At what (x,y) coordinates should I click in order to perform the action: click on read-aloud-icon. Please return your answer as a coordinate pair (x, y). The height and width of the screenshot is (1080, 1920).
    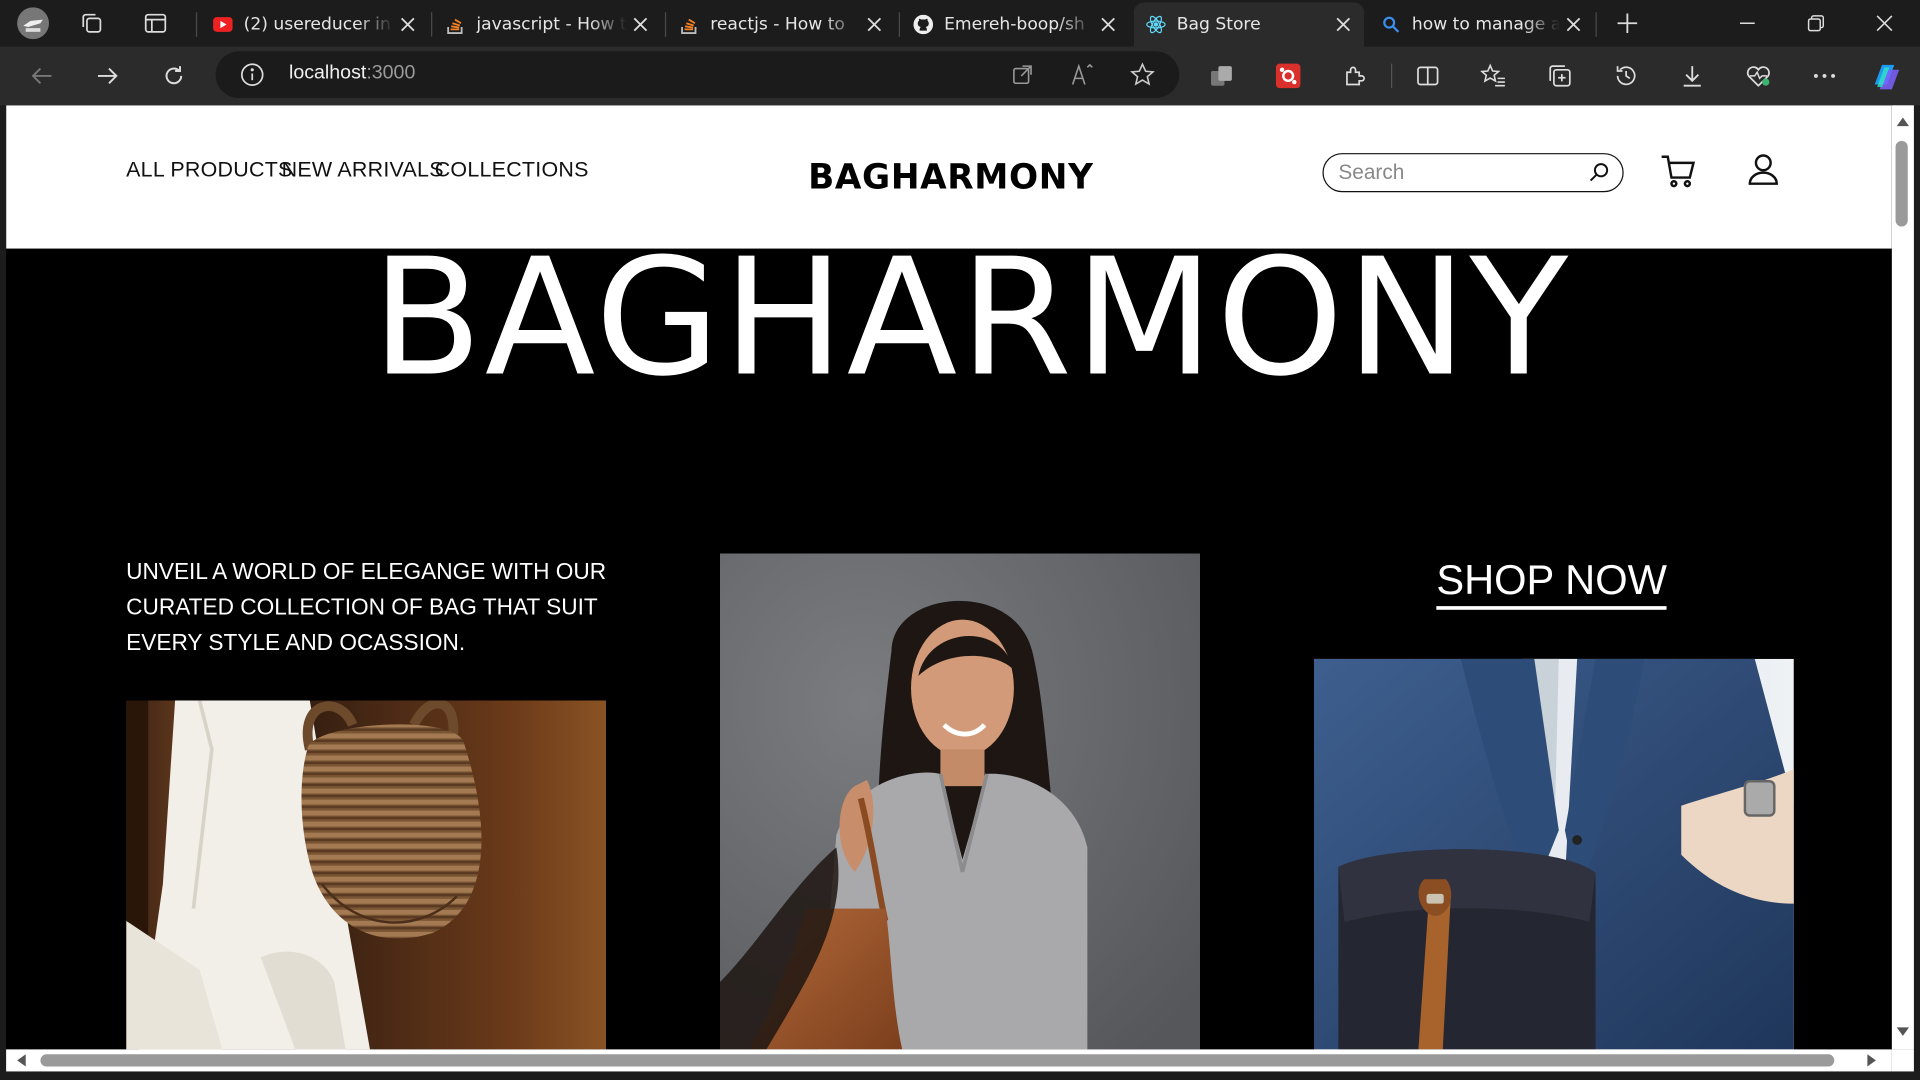
    Looking at the image, I should click on (1083, 74).